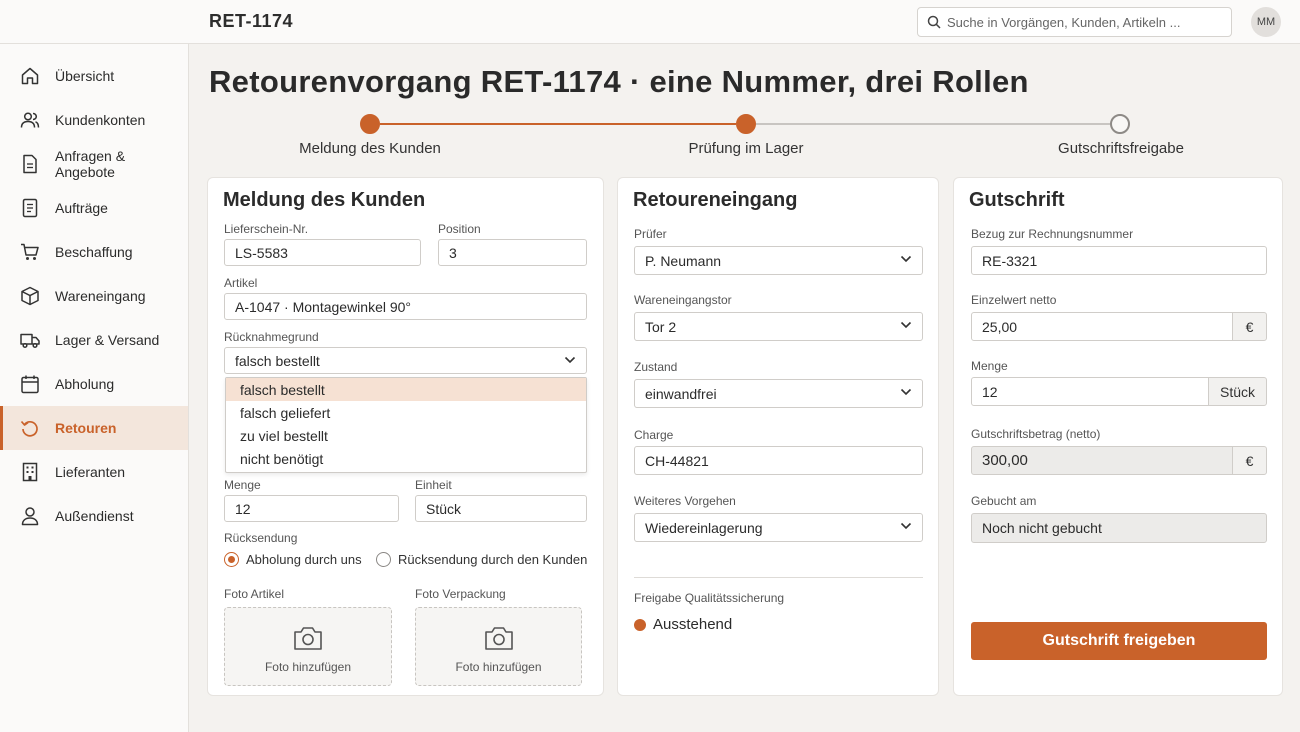 Image resolution: width=1300 pixels, height=732 pixels. I want to click on delivery-note-field: LS-5583, so click(322, 252).